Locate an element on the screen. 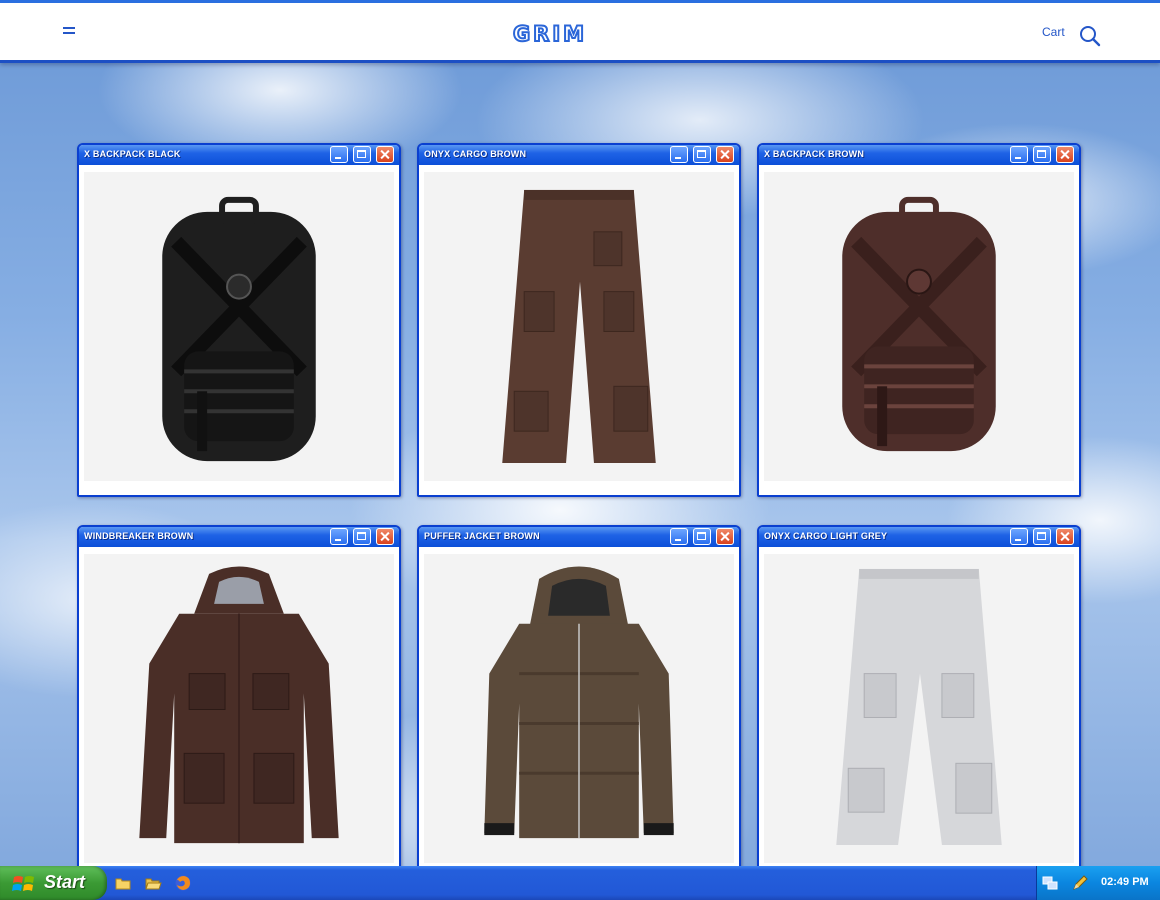  window-titlebar: X BACKPACK BLACK is located at coordinates (239, 155).